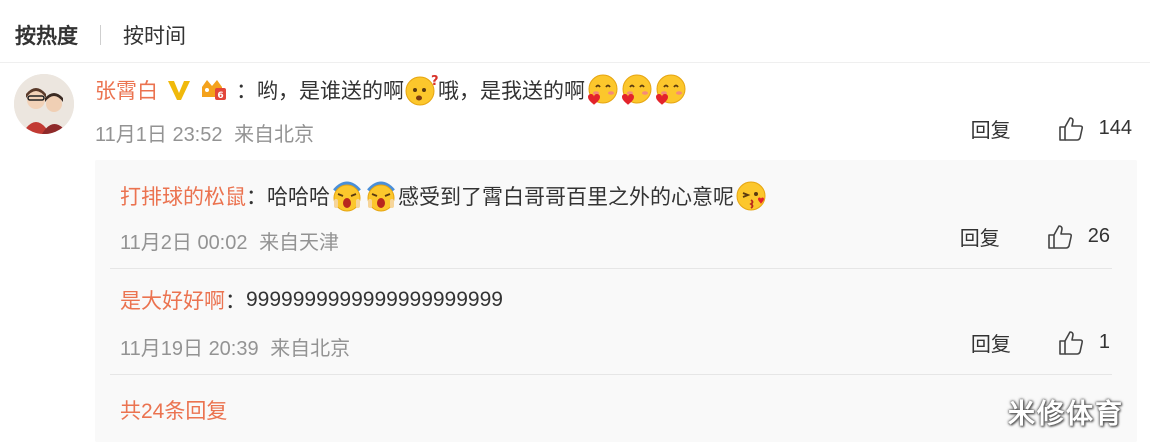 This screenshot has width=1150, height=442. I want to click on reply-location-1: 来自天津, so click(299, 243).